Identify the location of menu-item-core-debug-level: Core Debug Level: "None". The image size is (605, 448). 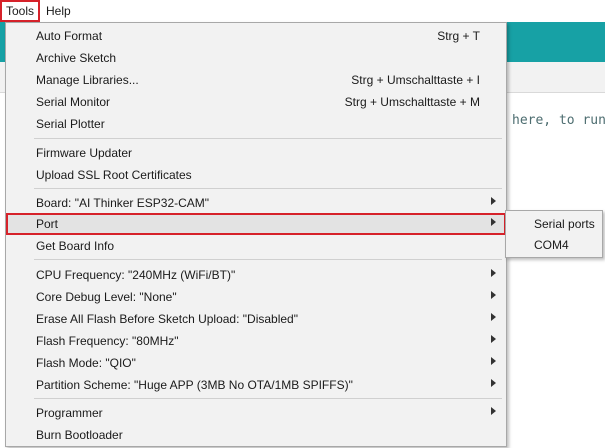
(256, 297).